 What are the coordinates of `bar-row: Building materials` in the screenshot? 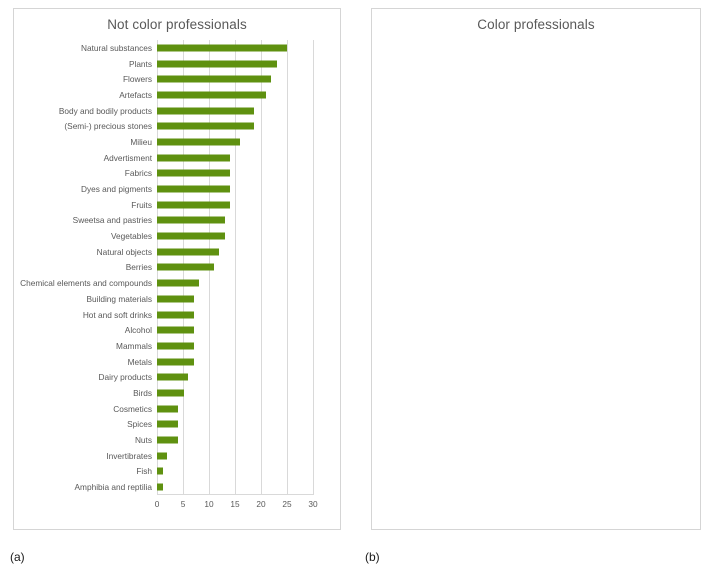 It's located at (200, 299).